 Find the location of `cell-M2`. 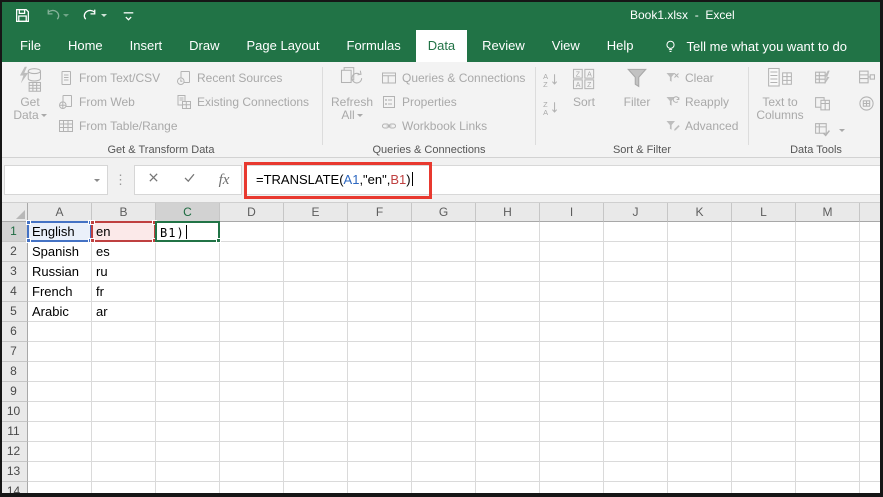

cell-M2 is located at coordinates (828, 252).